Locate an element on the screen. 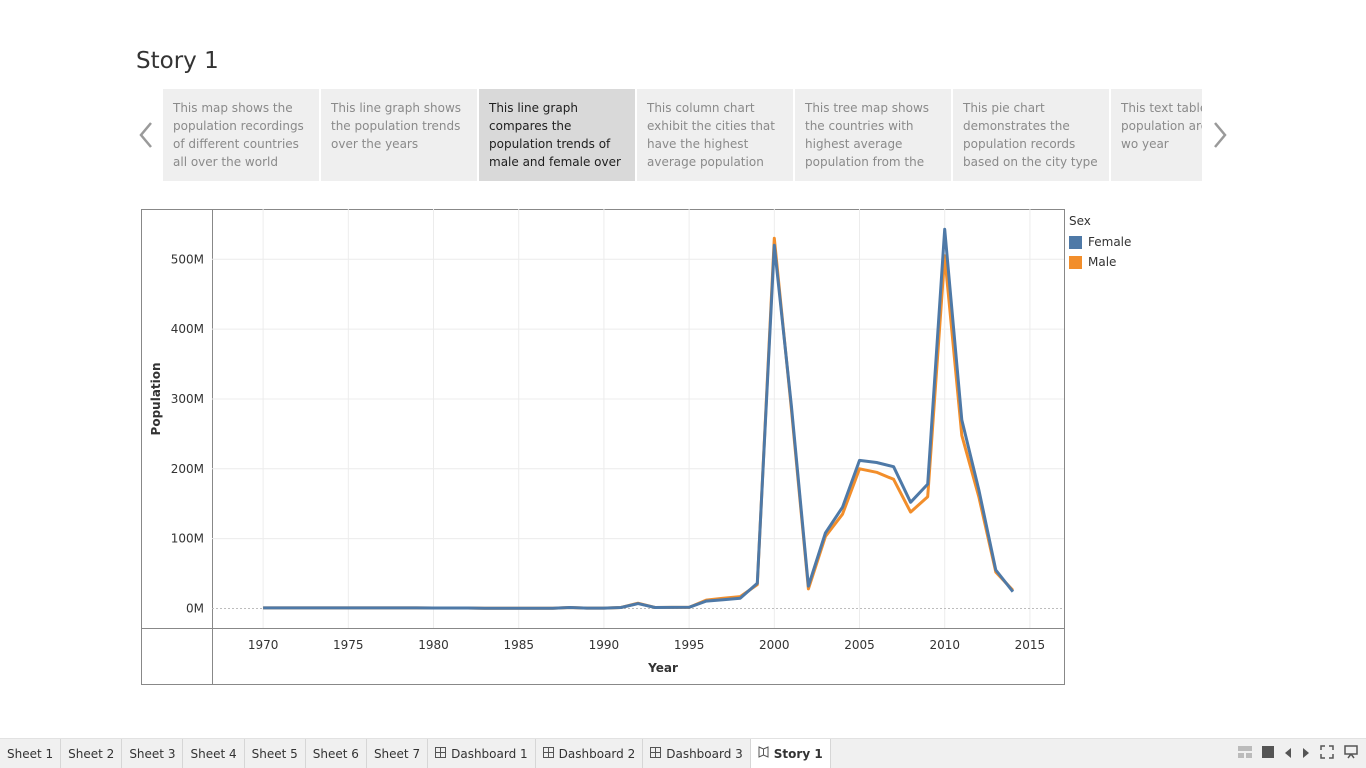 The height and width of the screenshot is (768, 1366). tab-sheet-6: Sheet 6 is located at coordinates (336, 753).